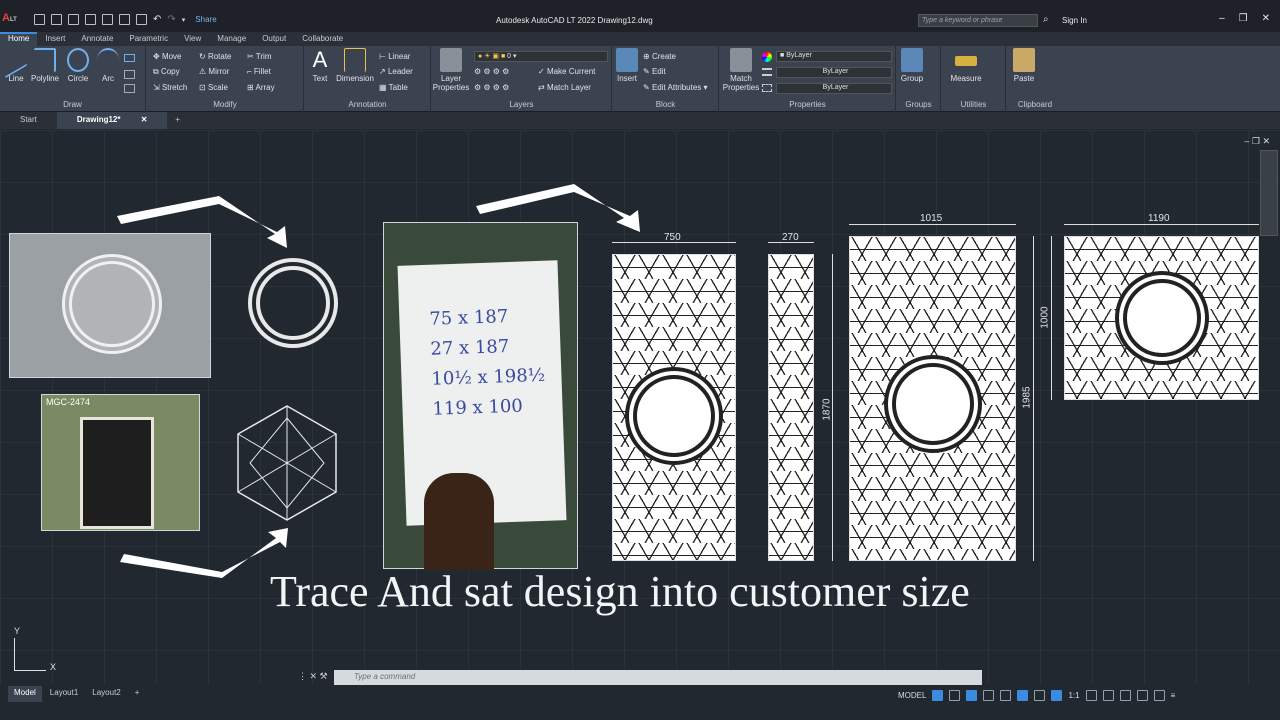  What do you see at coordinates (1027, 397) in the screenshot?
I see `dim-1985: 1985` at bounding box center [1027, 397].